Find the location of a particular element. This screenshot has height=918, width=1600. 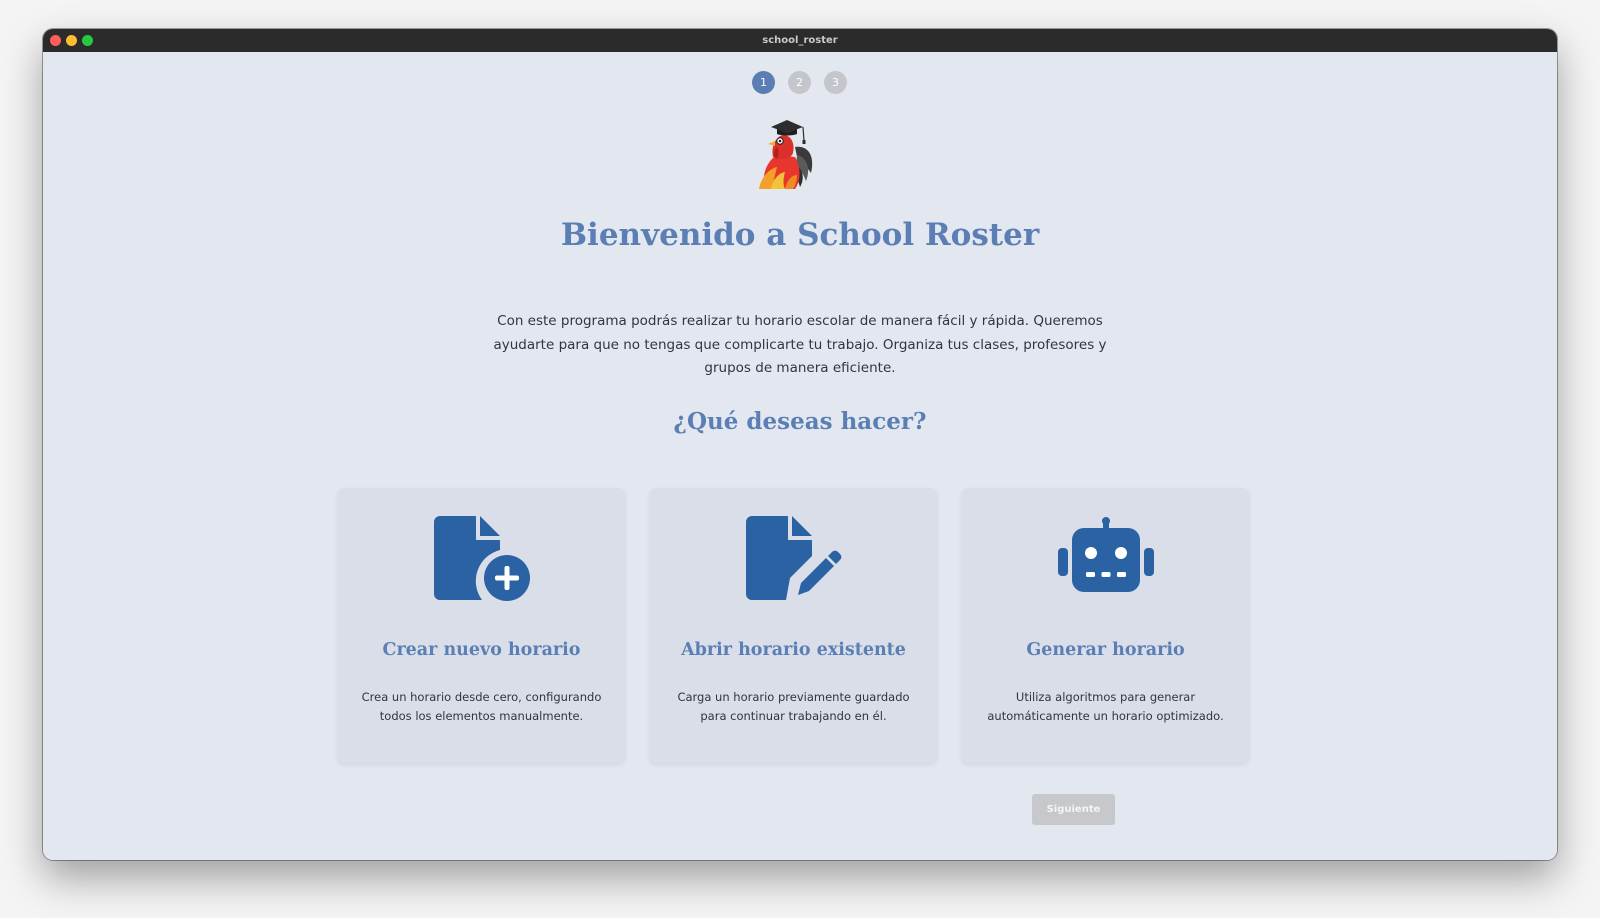

title-bar: school_roster is located at coordinates (800, 40).